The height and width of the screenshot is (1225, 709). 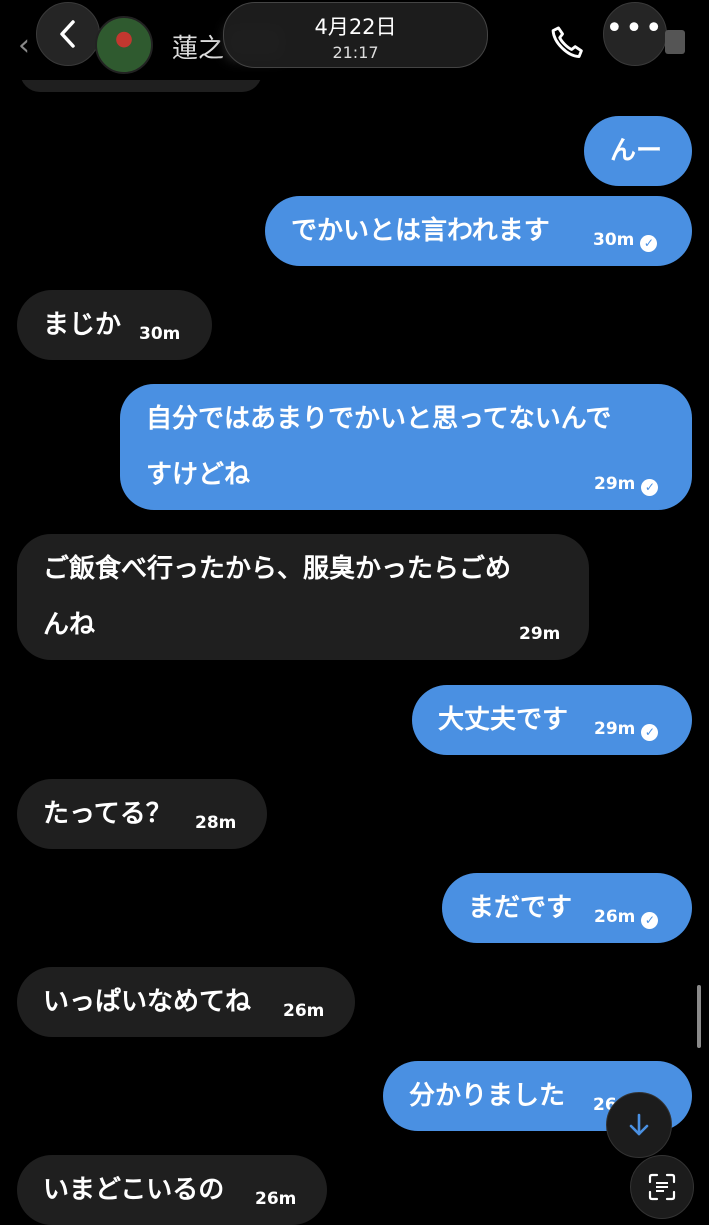 What do you see at coordinates (69, 625) in the screenshot?
I see `message-text-line2: んね` at bounding box center [69, 625].